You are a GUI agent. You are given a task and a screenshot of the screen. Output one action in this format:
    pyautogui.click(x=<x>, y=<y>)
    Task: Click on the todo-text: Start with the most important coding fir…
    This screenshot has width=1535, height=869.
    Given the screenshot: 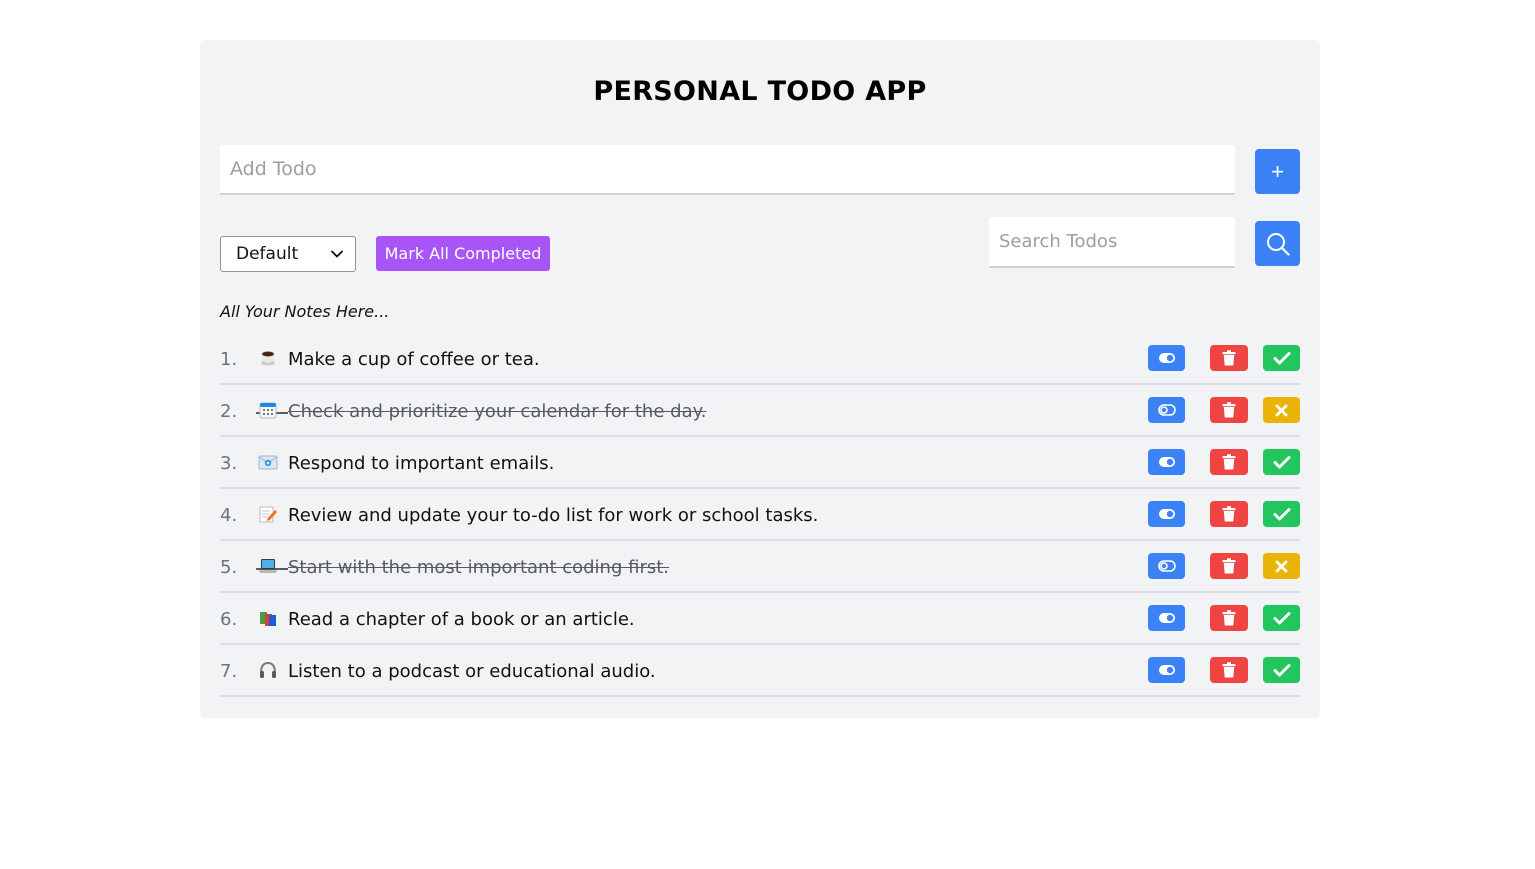 What is the action you would take?
    pyautogui.click(x=479, y=567)
    